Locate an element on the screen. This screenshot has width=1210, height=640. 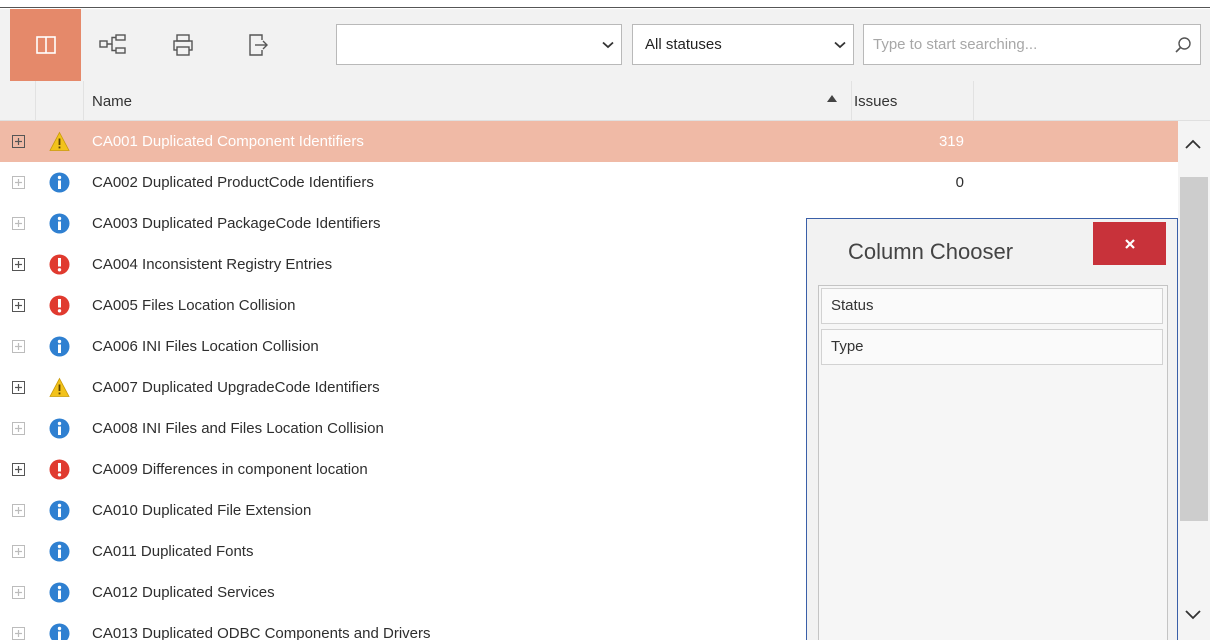
scroll-down-icon is located at coordinates (1193, 615).